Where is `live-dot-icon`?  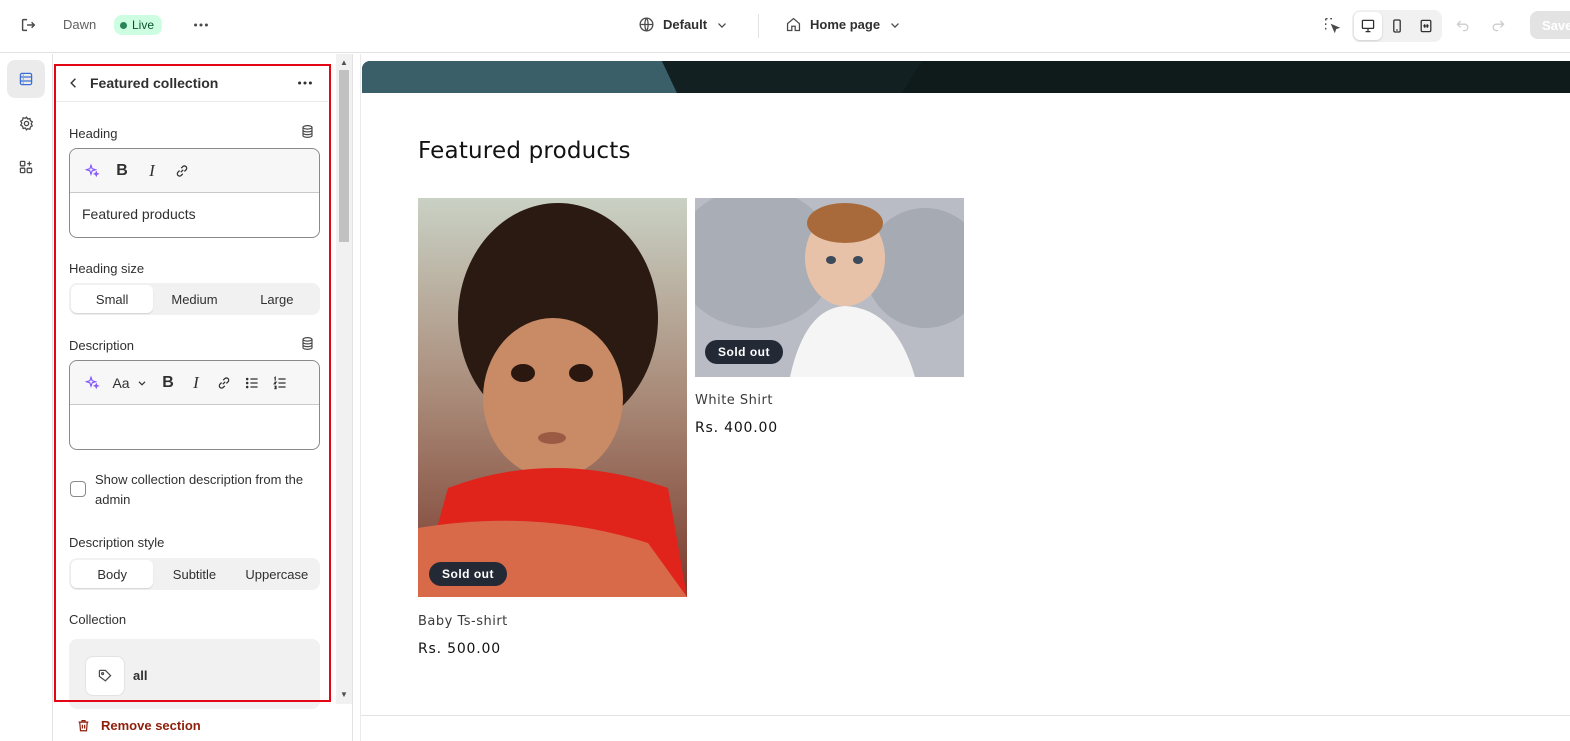 live-dot-icon is located at coordinates (123, 25).